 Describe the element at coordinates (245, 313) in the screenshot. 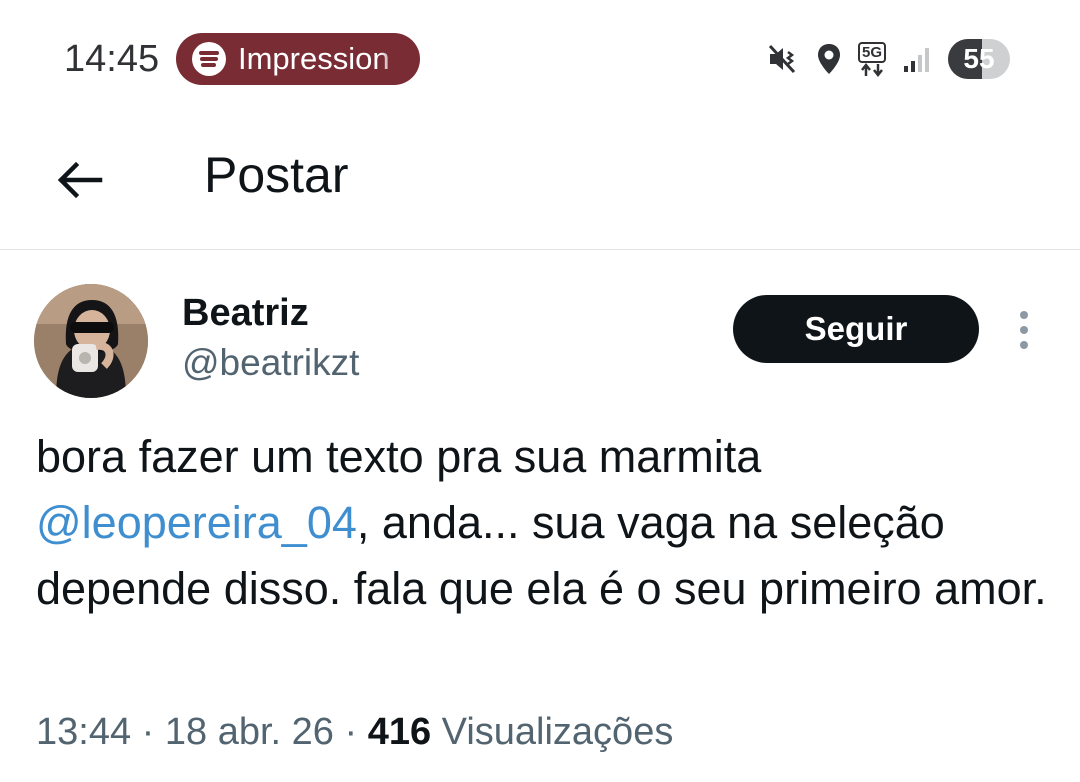

I see `author-name: Beatriz` at that location.